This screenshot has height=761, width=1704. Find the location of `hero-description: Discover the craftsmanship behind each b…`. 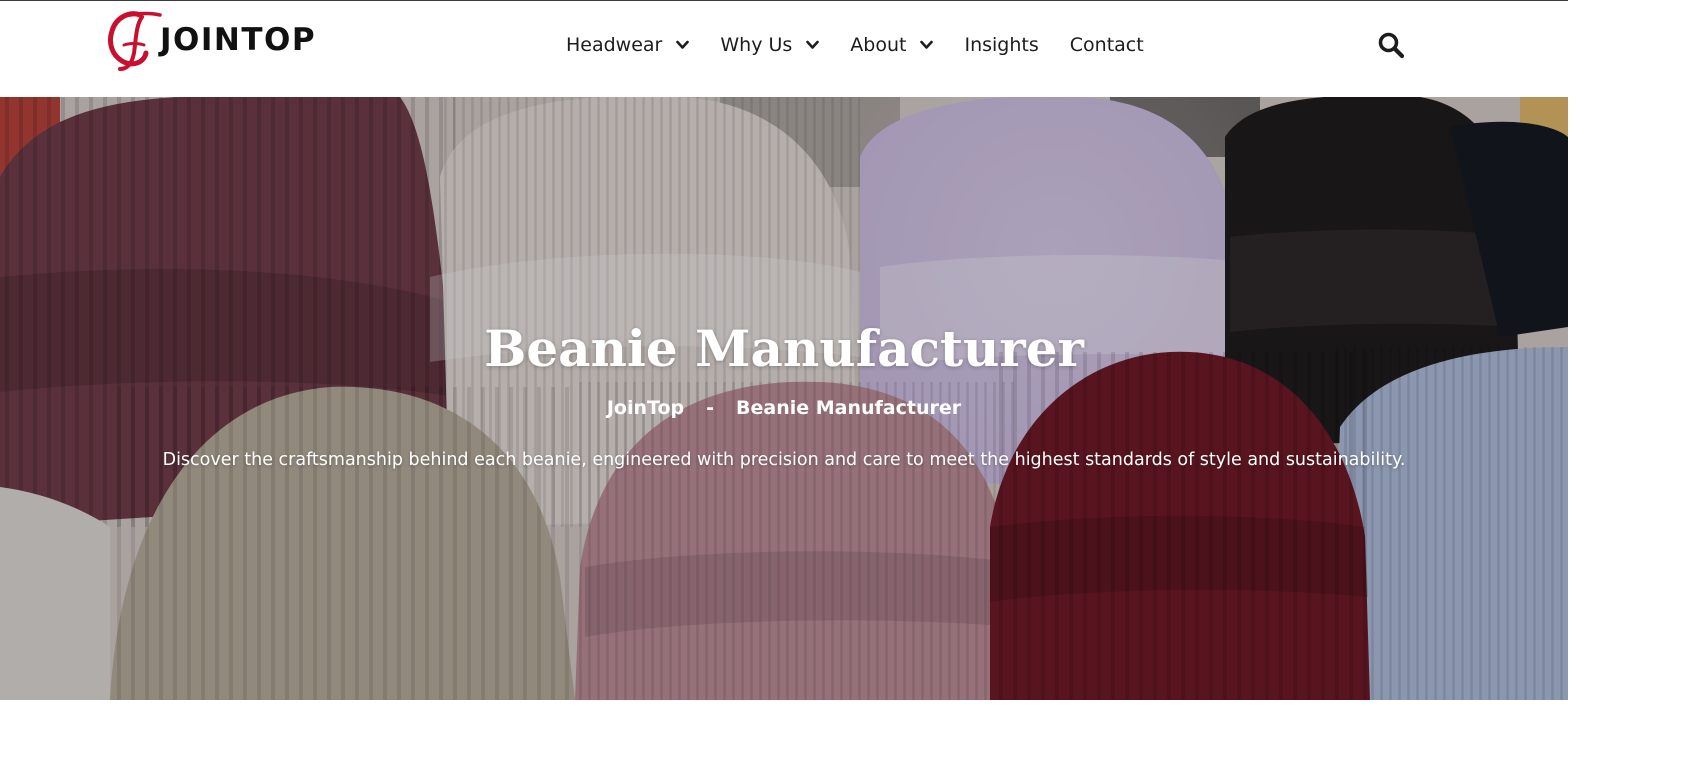

hero-description: Discover the craftsmanship behind each b… is located at coordinates (784, 460).